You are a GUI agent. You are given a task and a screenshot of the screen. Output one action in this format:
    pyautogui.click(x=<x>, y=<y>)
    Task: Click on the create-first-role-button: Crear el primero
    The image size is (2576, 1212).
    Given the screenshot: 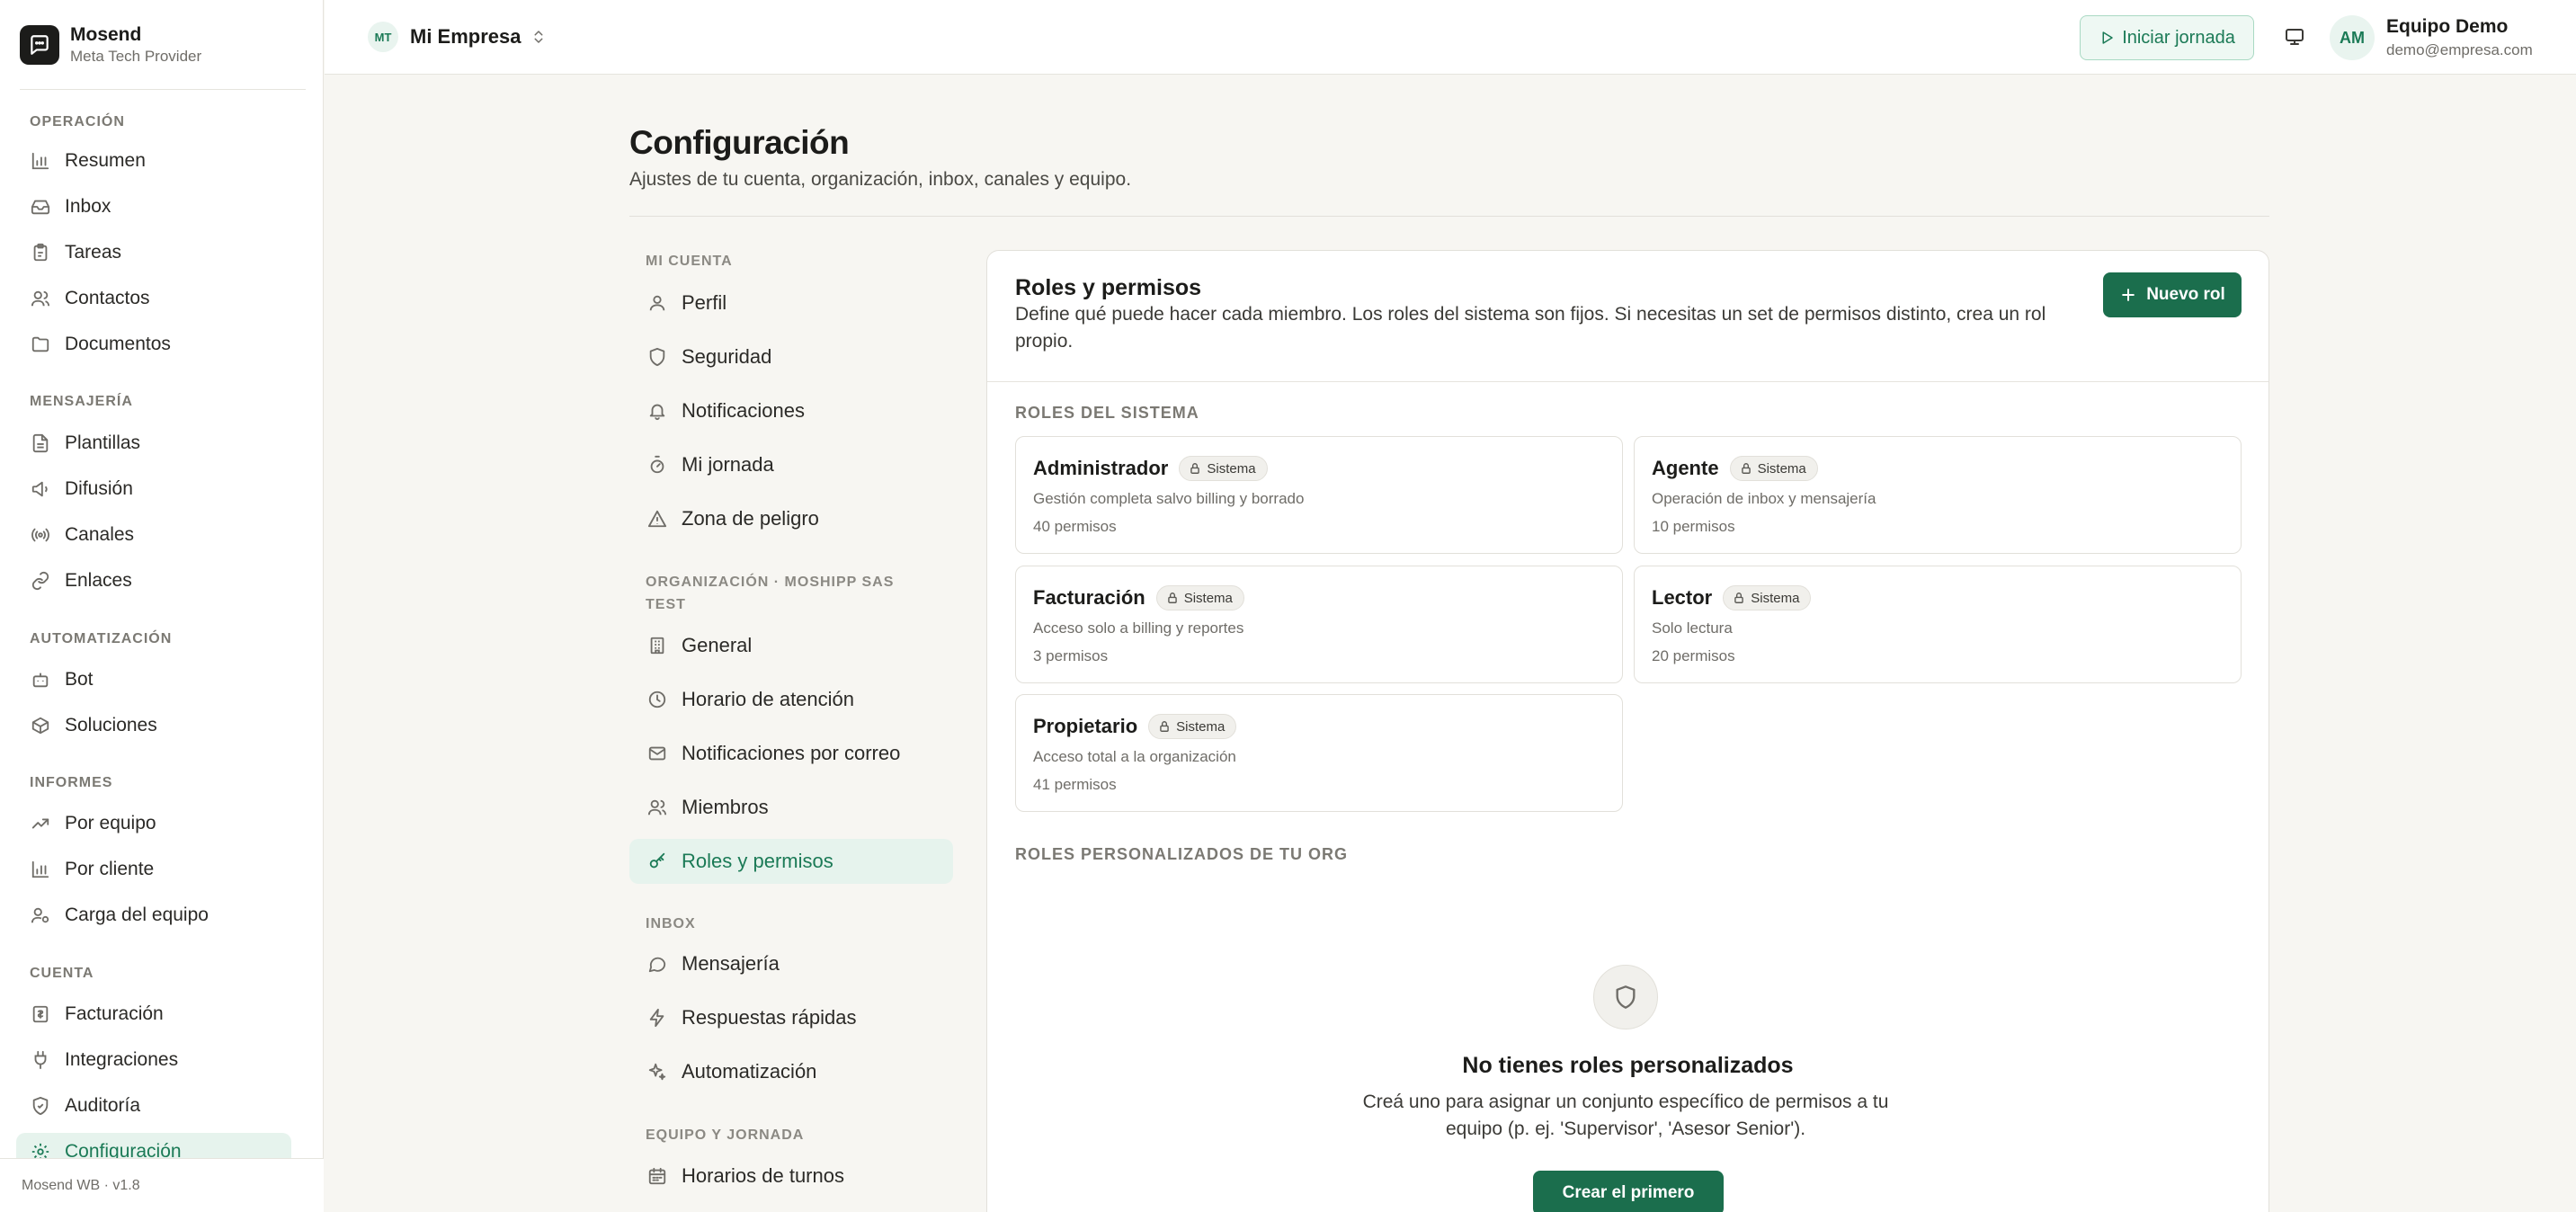 What is the action you would take?
    pyautogui.click(x=1629, y=1191)
    